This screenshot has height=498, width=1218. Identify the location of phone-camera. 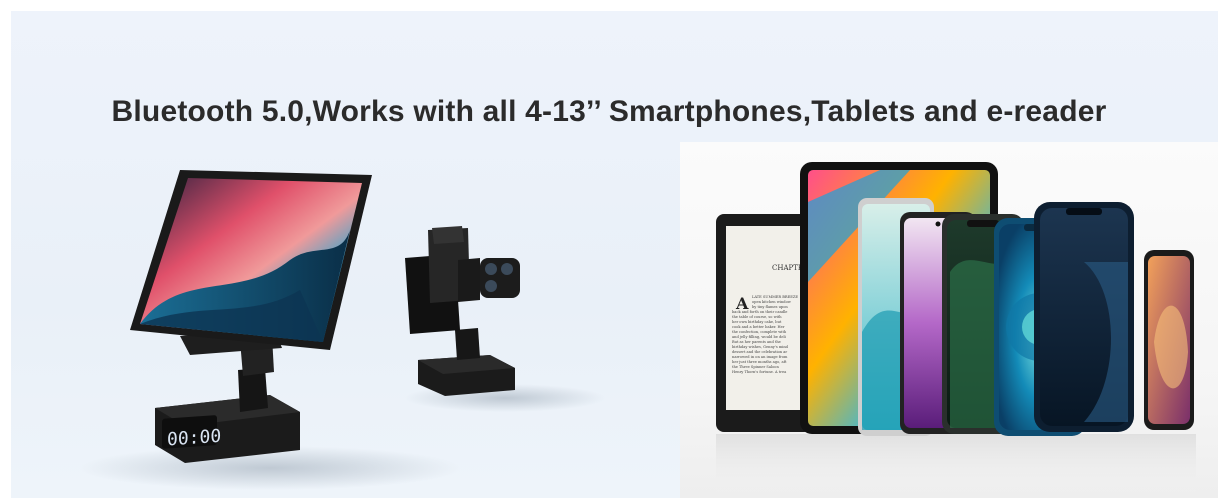
(500, 278).